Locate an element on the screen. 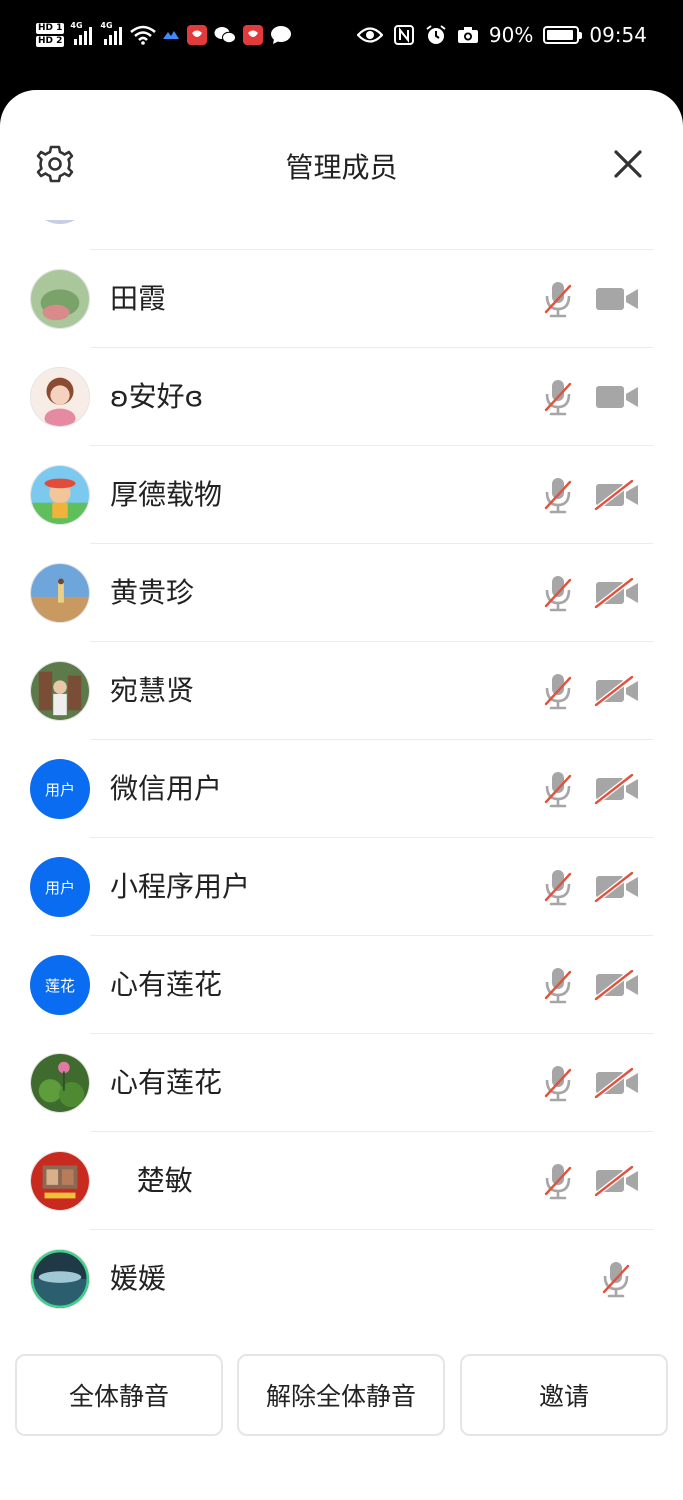  nfc-icon is located at coordinates (404, 35).